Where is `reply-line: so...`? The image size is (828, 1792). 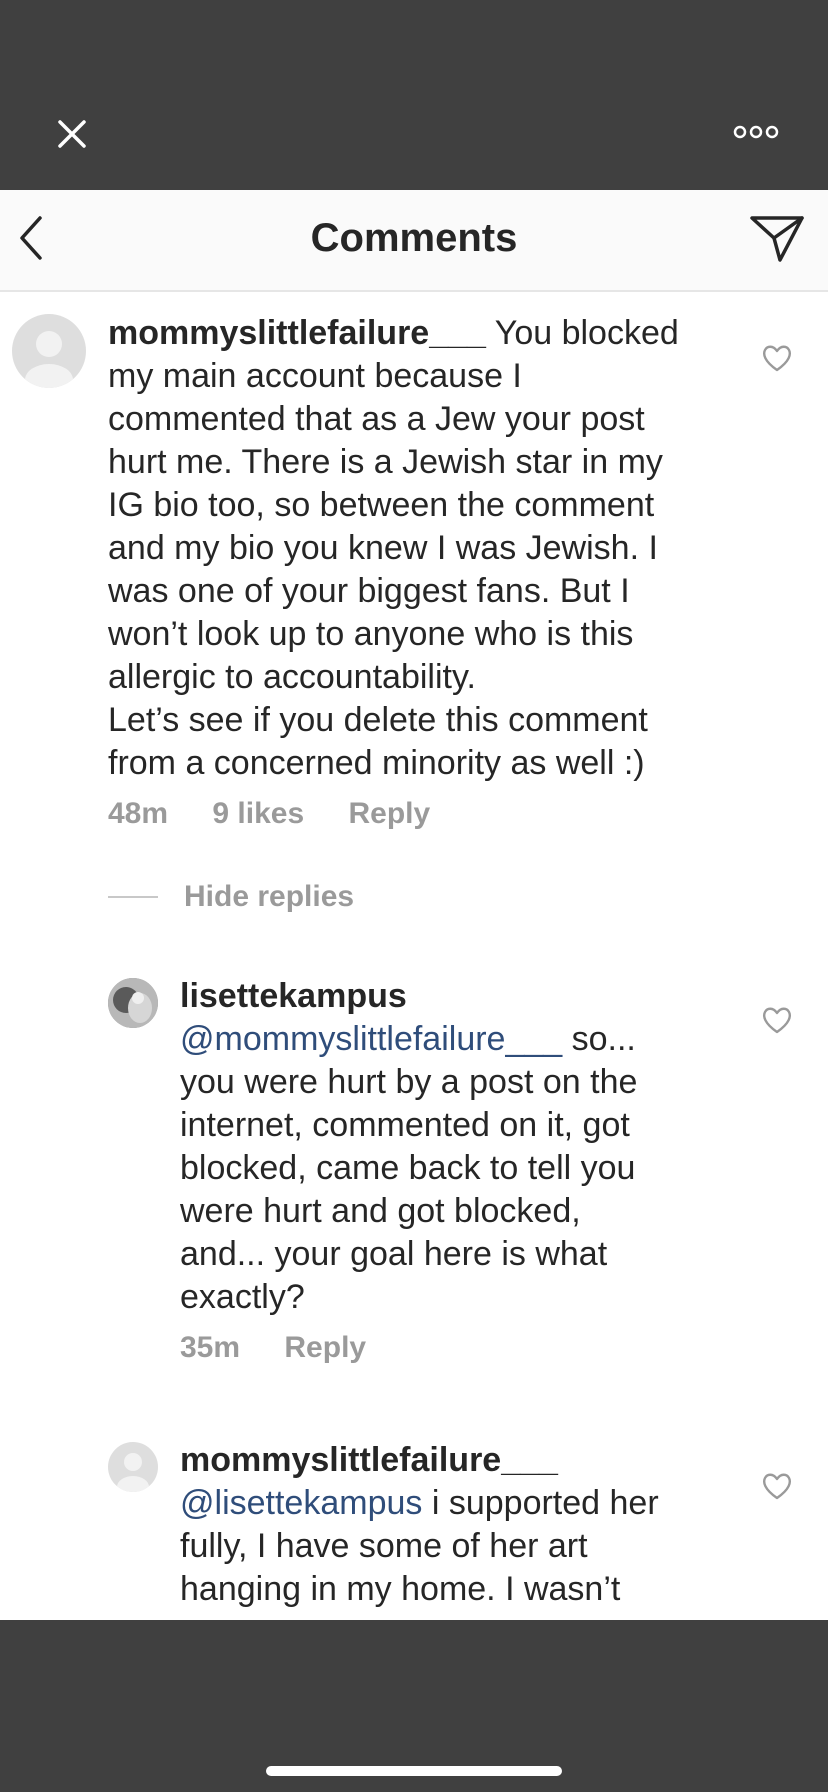
reply-line: so... is located at coordinates (599, 1039).